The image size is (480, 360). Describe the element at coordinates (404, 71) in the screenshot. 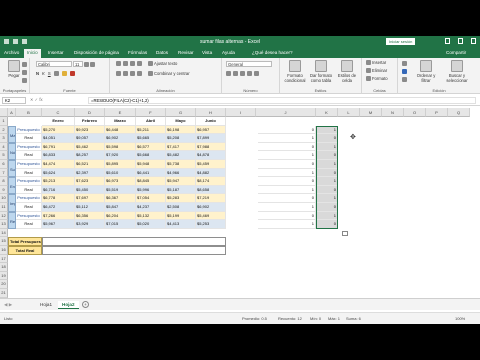

I see `fill-icon` at that location.